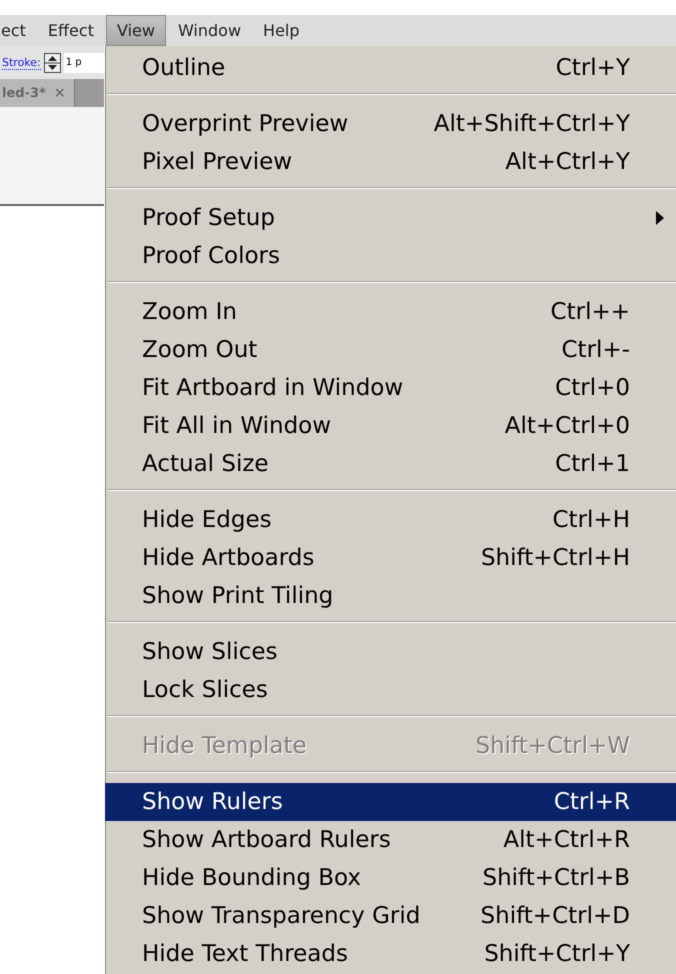 The height and width of the screenshot is (974, 676). Describe the element at coordinates (390, 690) in the screenshot. I see `menu-item: Lock Slices` at that location.